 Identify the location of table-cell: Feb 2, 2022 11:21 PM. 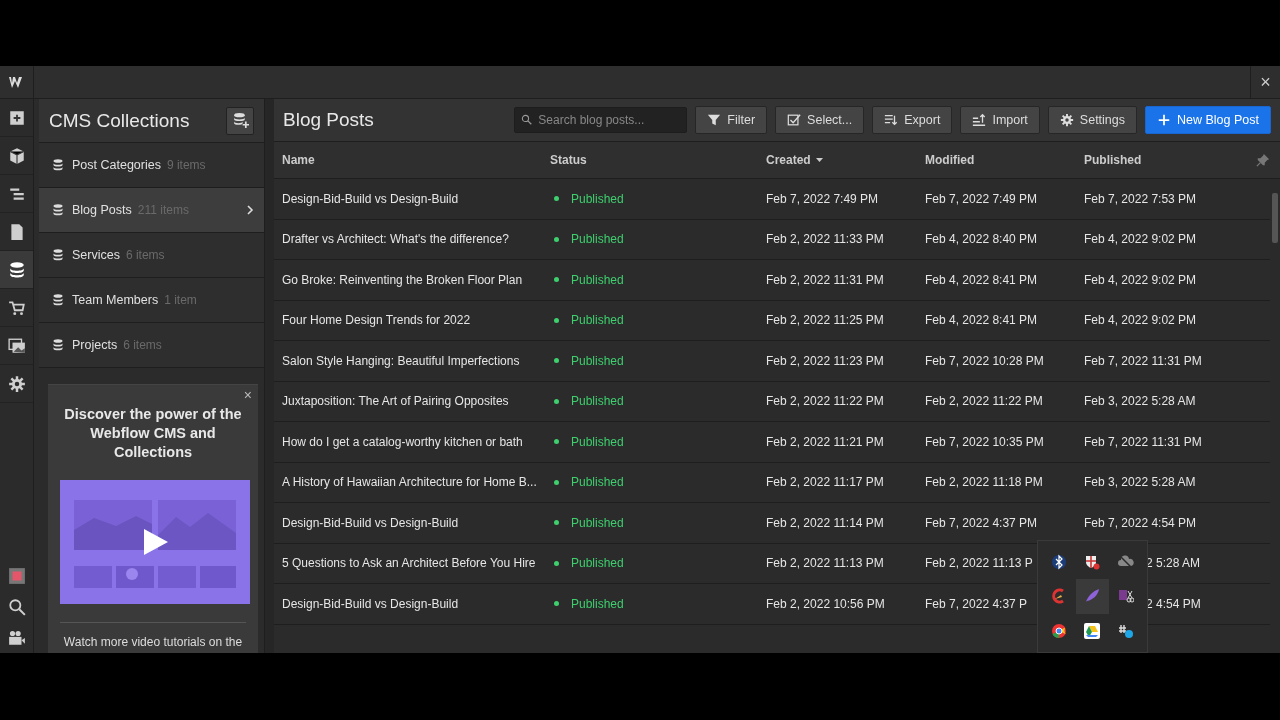
(825, 441).